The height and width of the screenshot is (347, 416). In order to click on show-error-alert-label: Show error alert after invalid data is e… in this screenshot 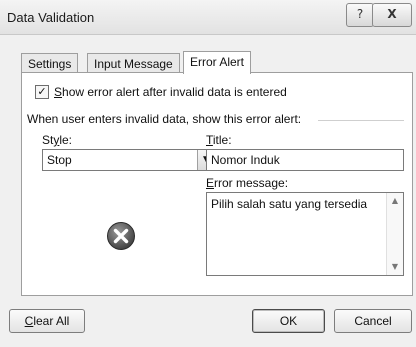, I will do `click(170, 92)`.